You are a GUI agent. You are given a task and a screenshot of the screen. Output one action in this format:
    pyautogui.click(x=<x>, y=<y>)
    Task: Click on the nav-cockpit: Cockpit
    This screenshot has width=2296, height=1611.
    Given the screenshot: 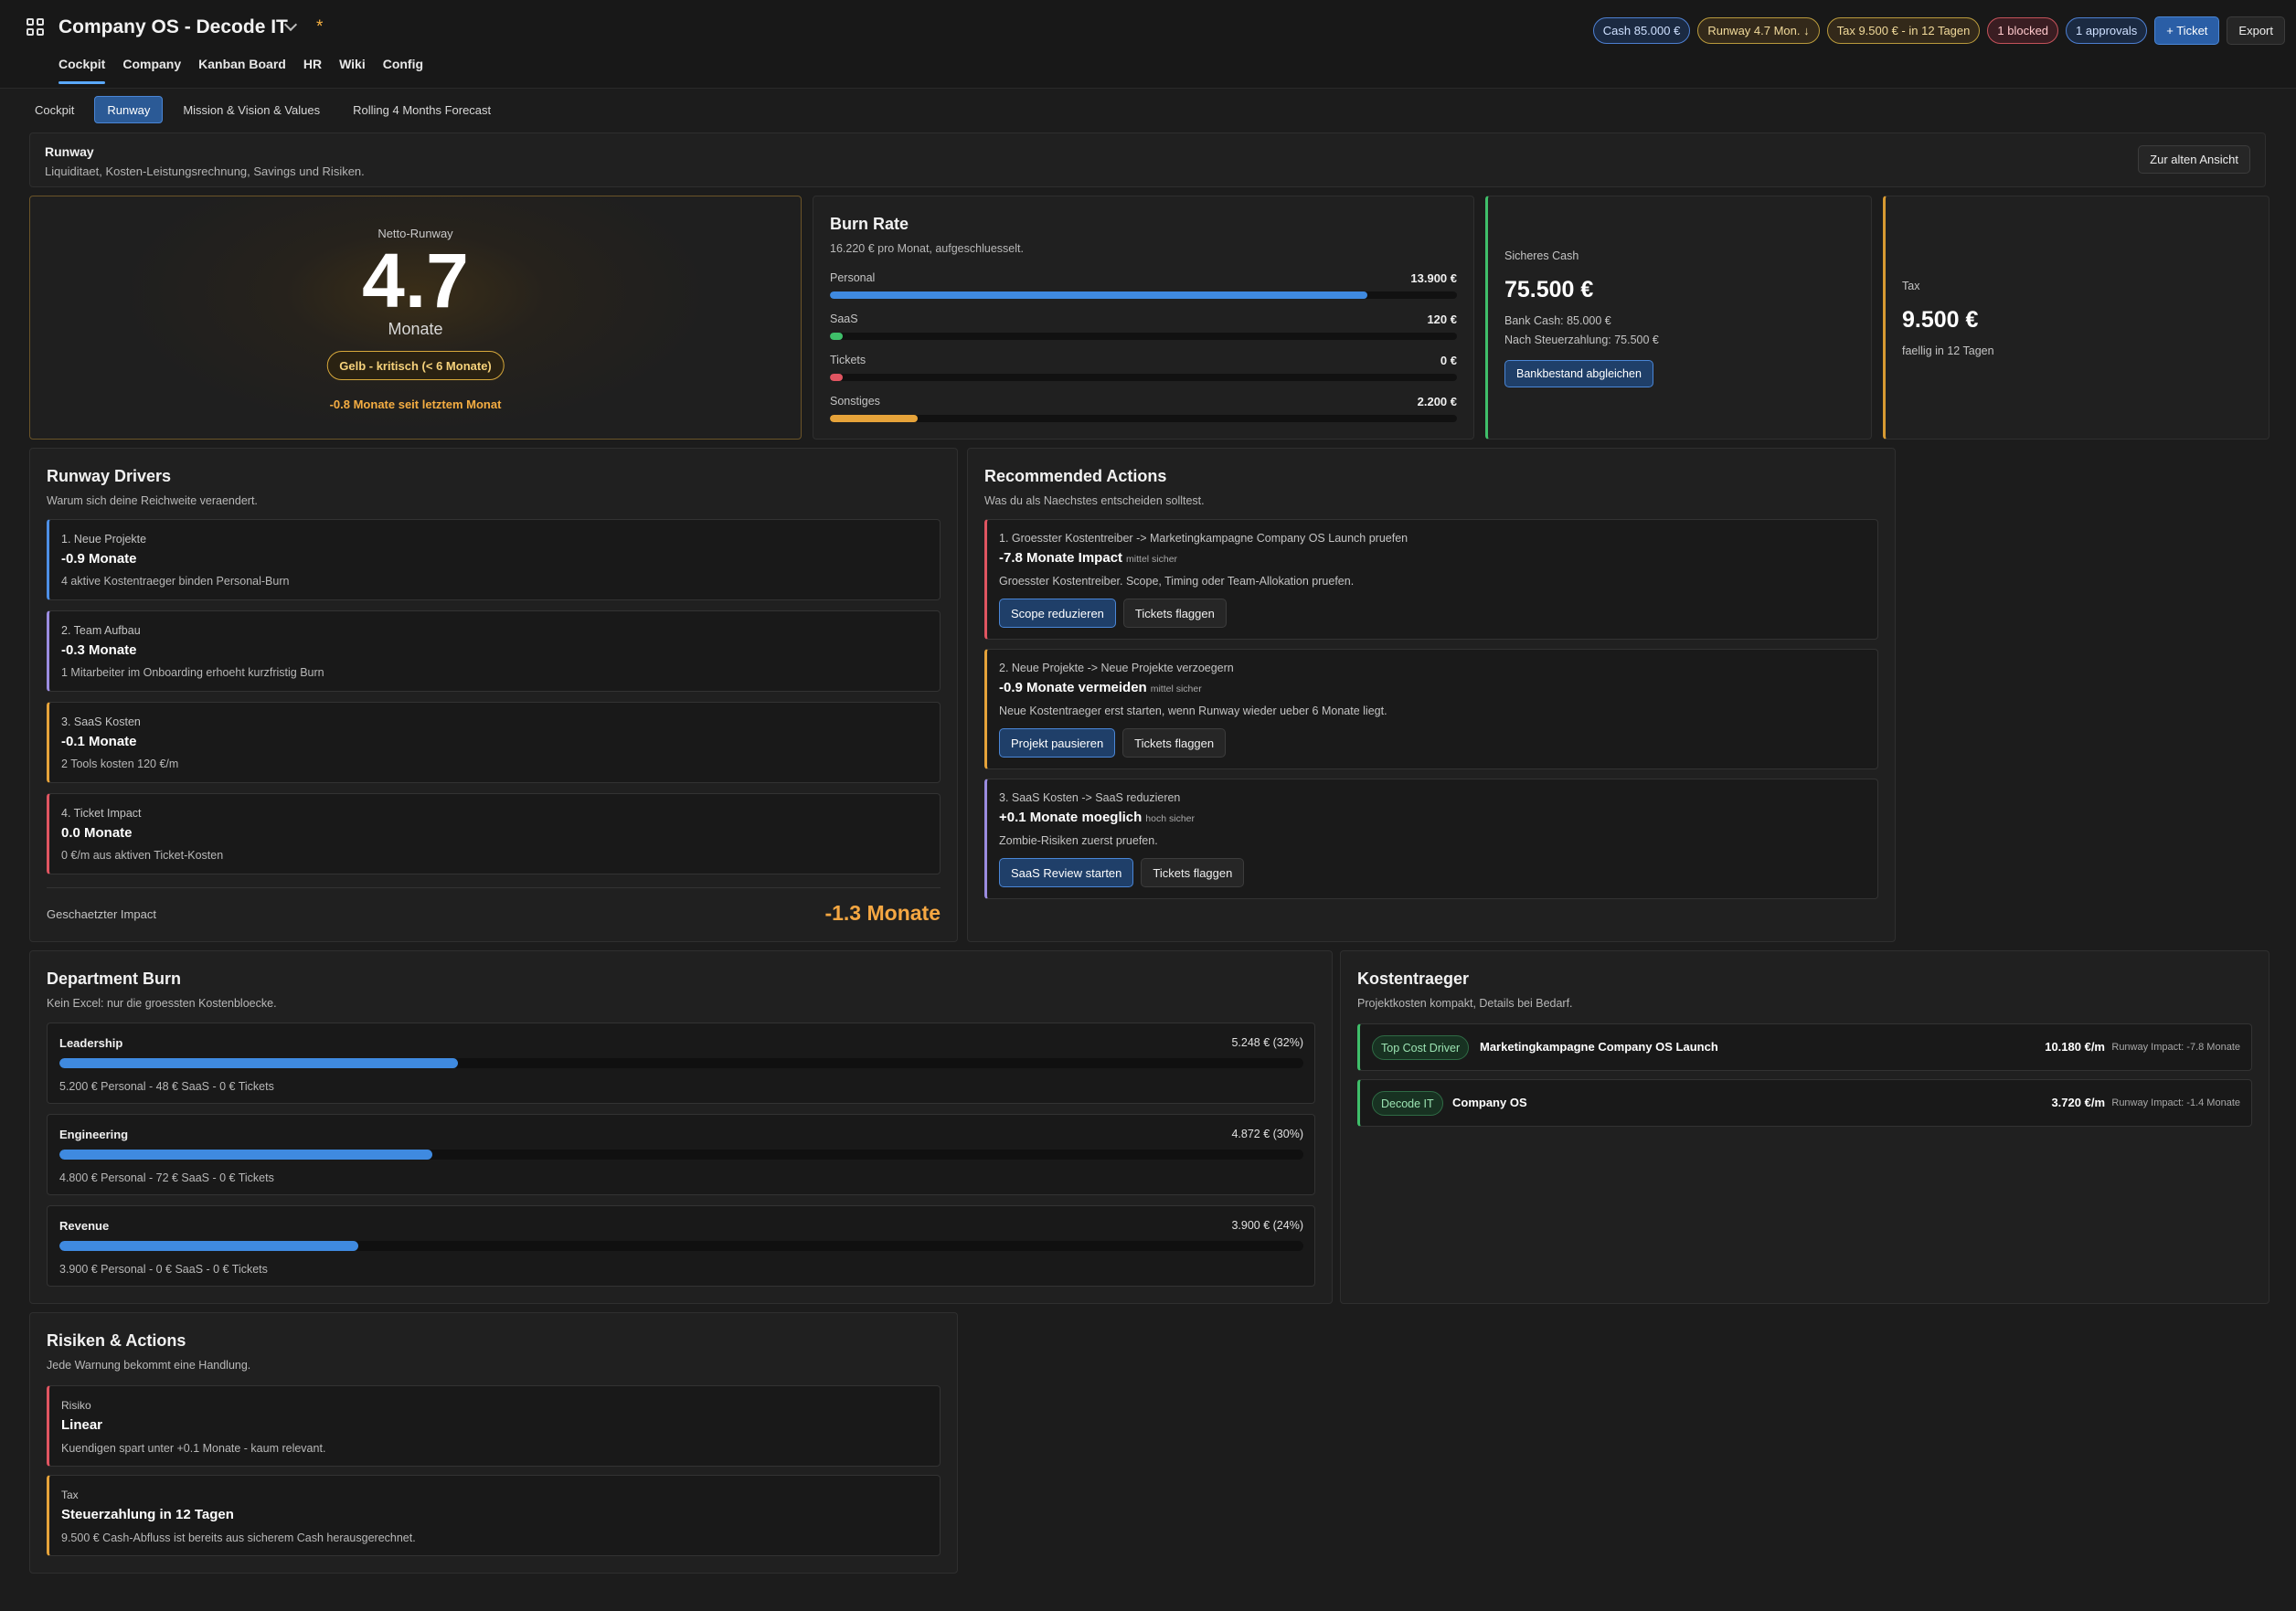 What is the action you would take?
    pyautogui.click(x=82, y=70)
    